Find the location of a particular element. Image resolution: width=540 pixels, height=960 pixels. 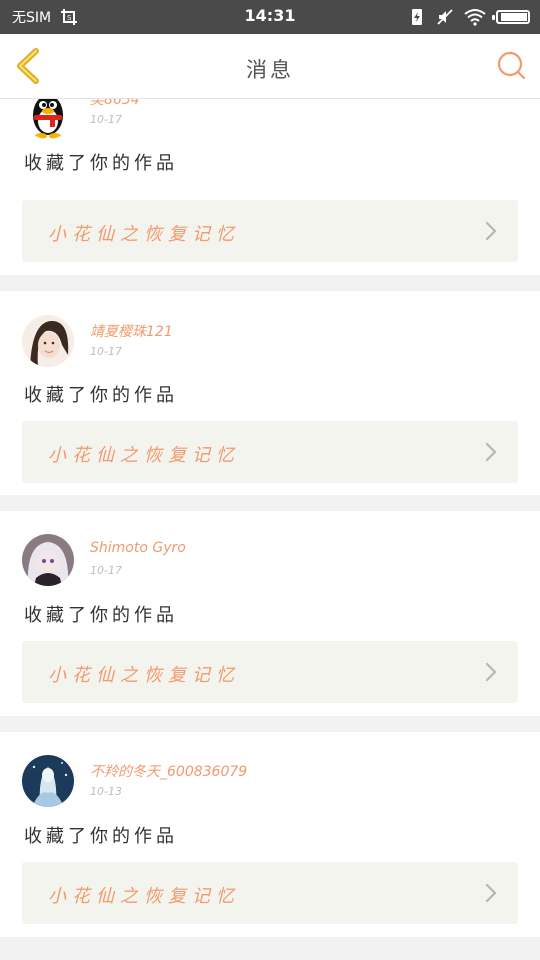

mute-icon is located at coordinates (445, 17).